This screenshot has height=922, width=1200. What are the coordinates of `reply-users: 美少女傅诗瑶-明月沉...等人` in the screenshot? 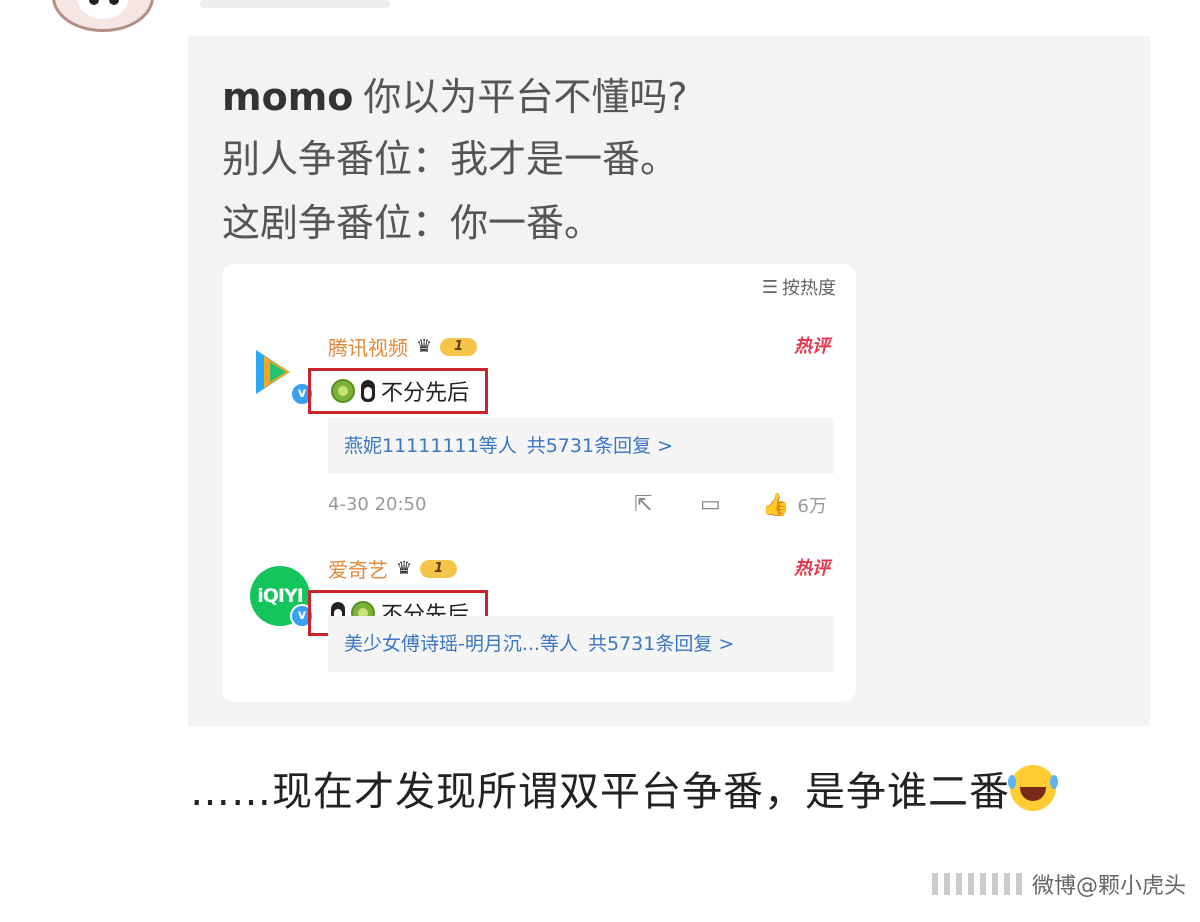 It's located at (461, 644).